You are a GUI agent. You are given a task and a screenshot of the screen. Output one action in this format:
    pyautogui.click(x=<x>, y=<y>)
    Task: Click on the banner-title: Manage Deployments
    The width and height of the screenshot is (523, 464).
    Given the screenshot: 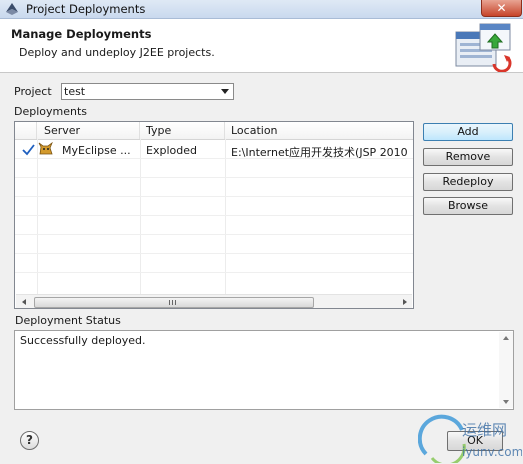 What is the action you would take?
    pyautogui.click(x=81, y=34)
    